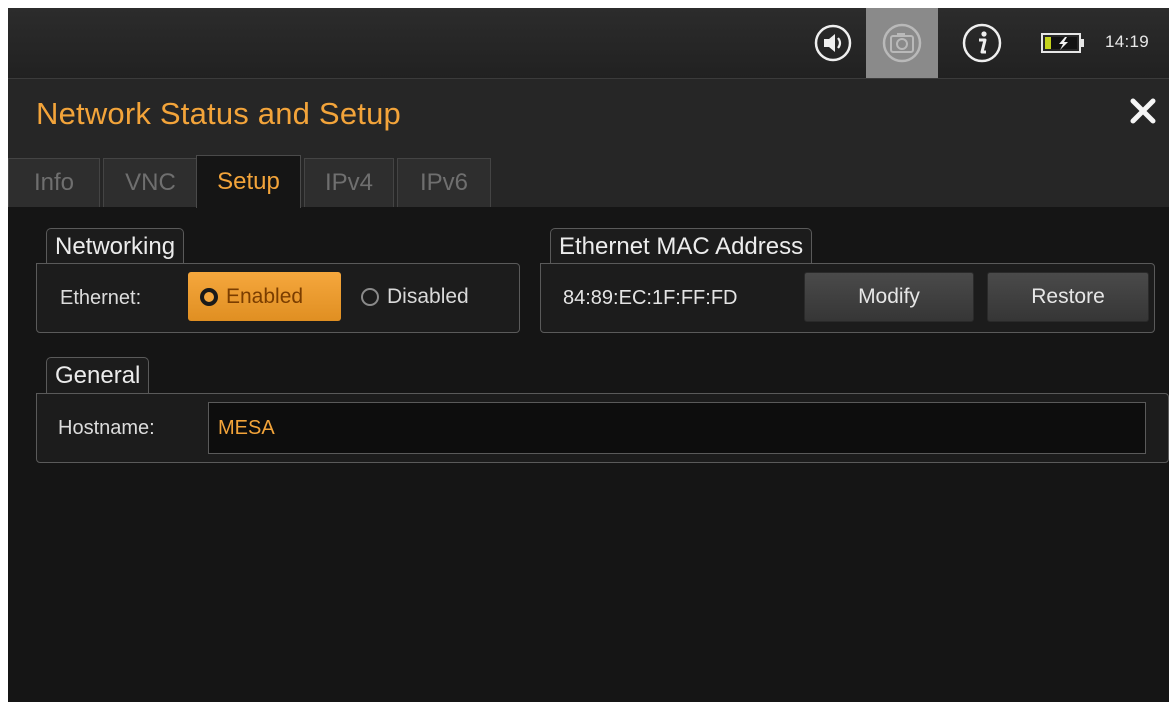 The width and height of the screenshot is (1169, 702). I want to click on camera-button, so click(902, 43).